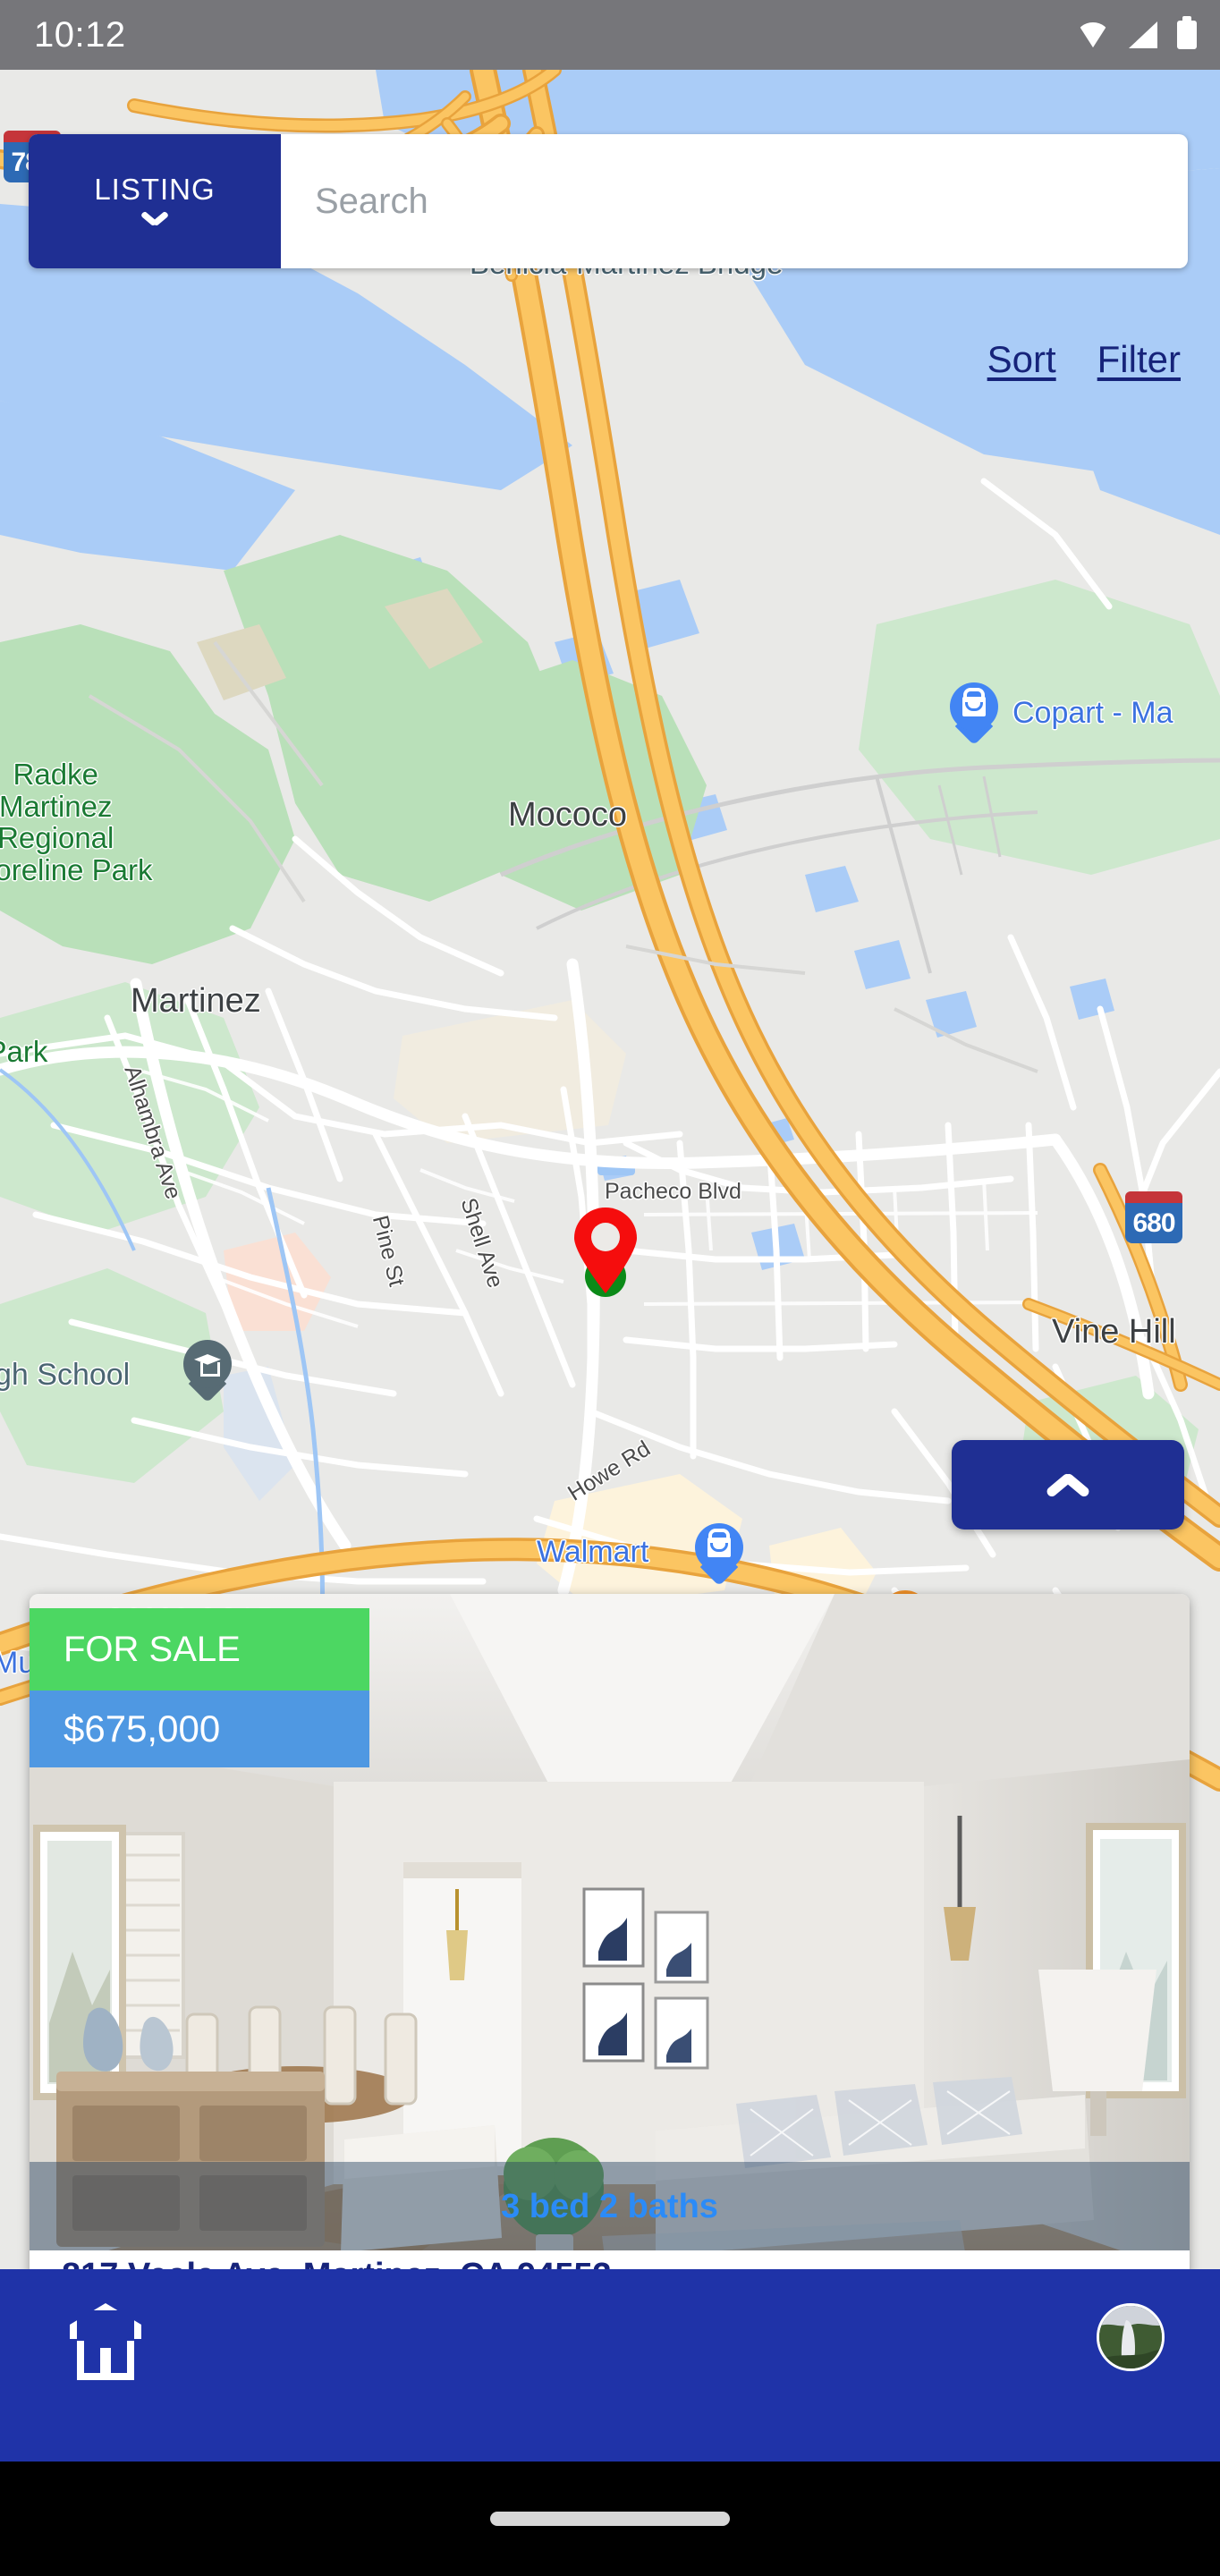 This screenshot has width=1220, height=2576. I want to click on map-pin-walmart, so click(719, 1555).